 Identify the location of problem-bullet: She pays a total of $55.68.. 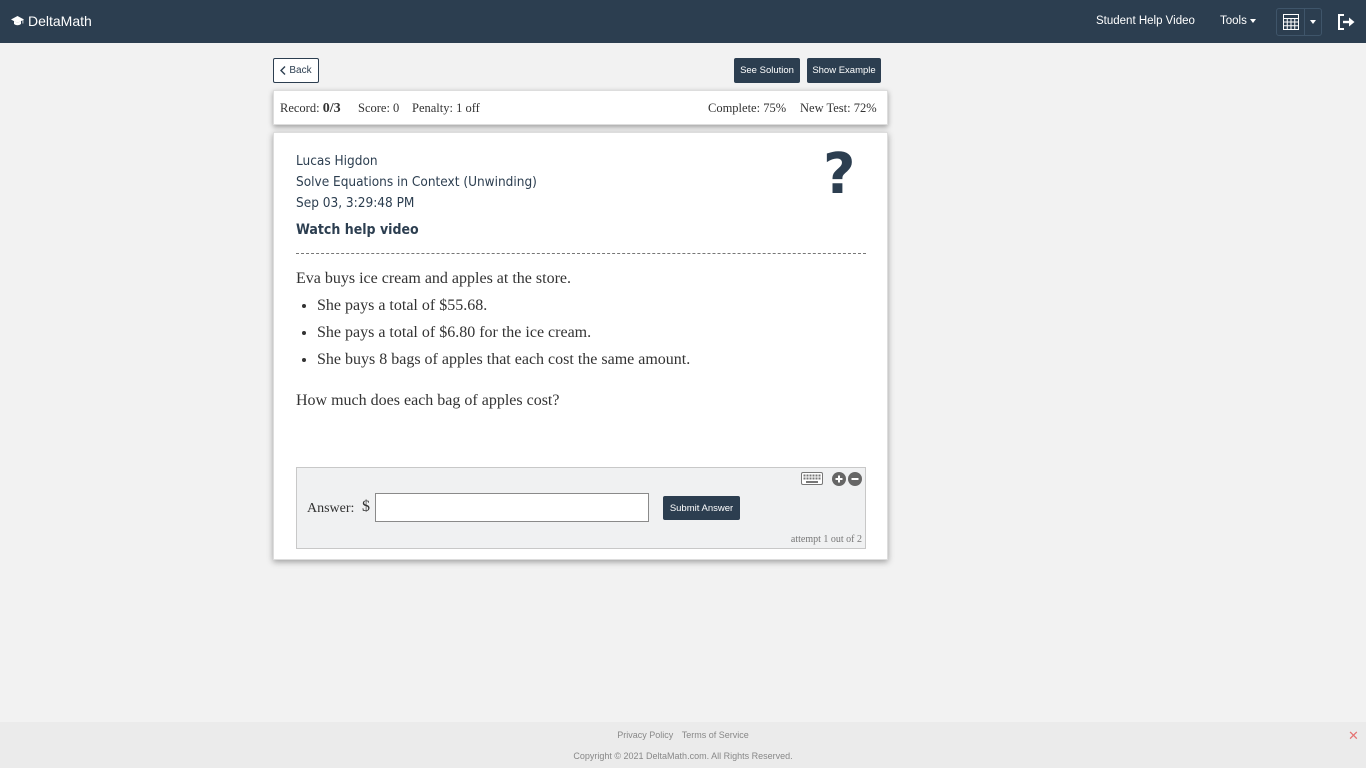
(591, 306).